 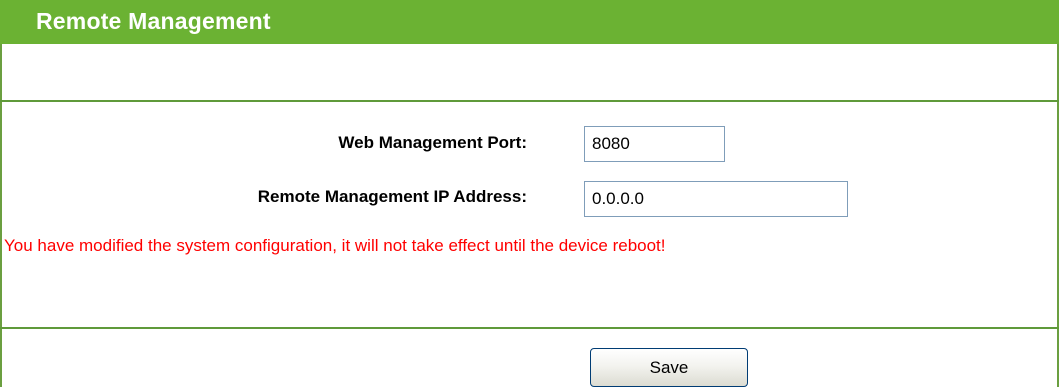 I want to click on web-management-port-label: Web Management Port:, so click(x=432, y=142).